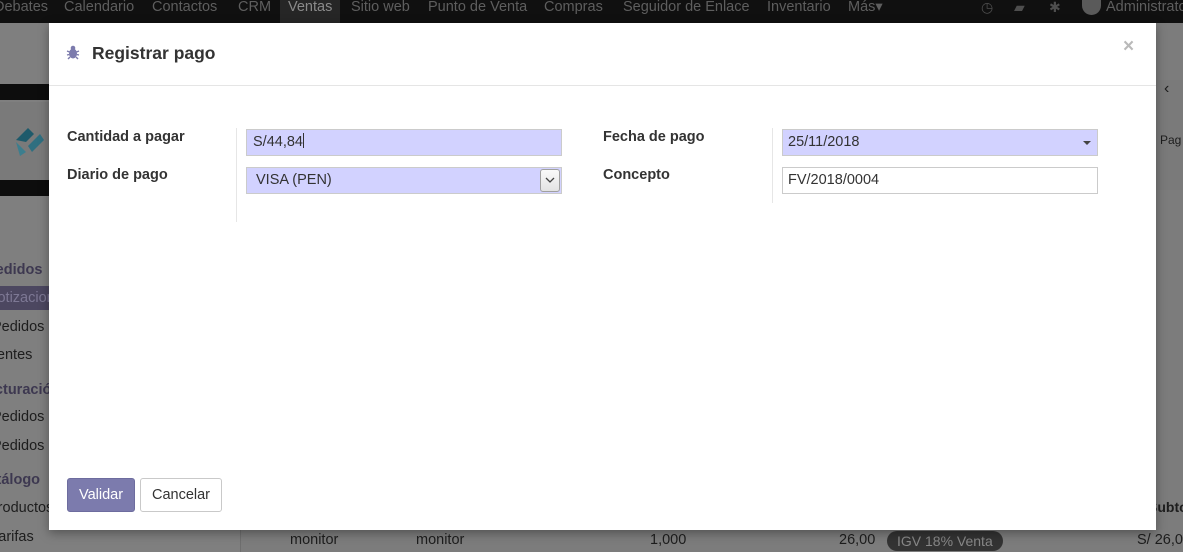 The image size is (1183, 552). I want to click on line-quantity: 1,000, so click(668, 540).